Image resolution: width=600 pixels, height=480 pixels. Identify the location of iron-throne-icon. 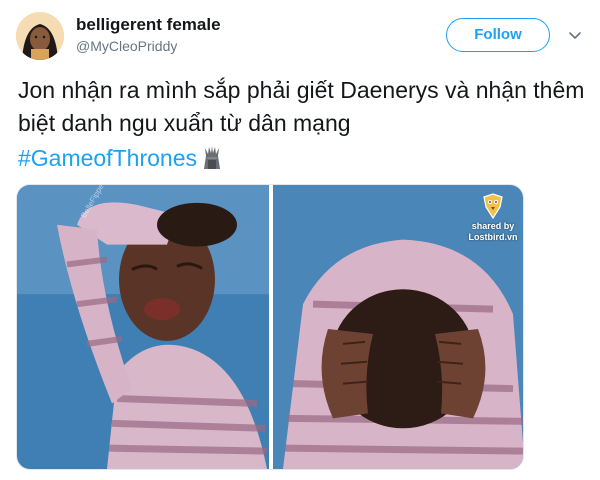
(211, 157).